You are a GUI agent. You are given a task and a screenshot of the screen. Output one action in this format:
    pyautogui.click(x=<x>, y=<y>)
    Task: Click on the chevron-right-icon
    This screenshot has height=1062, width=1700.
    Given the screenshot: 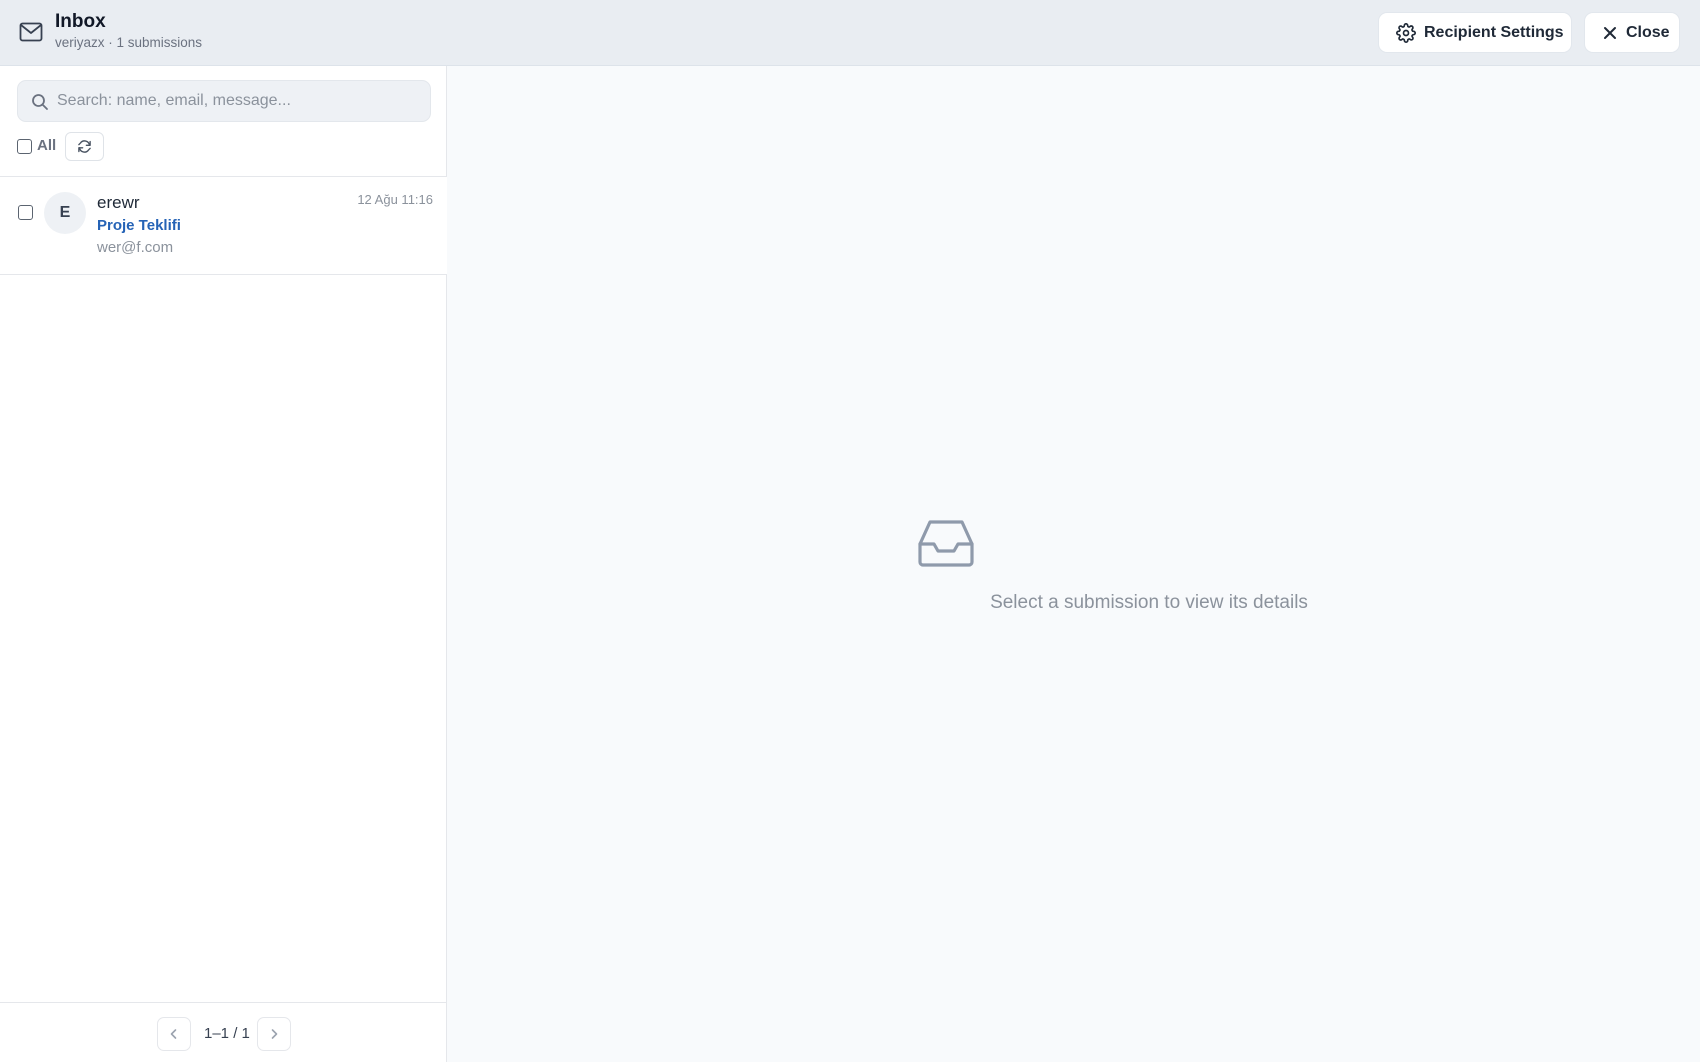 What is the action you would take?
    pyautogui.click(x=274, y=1034)
    